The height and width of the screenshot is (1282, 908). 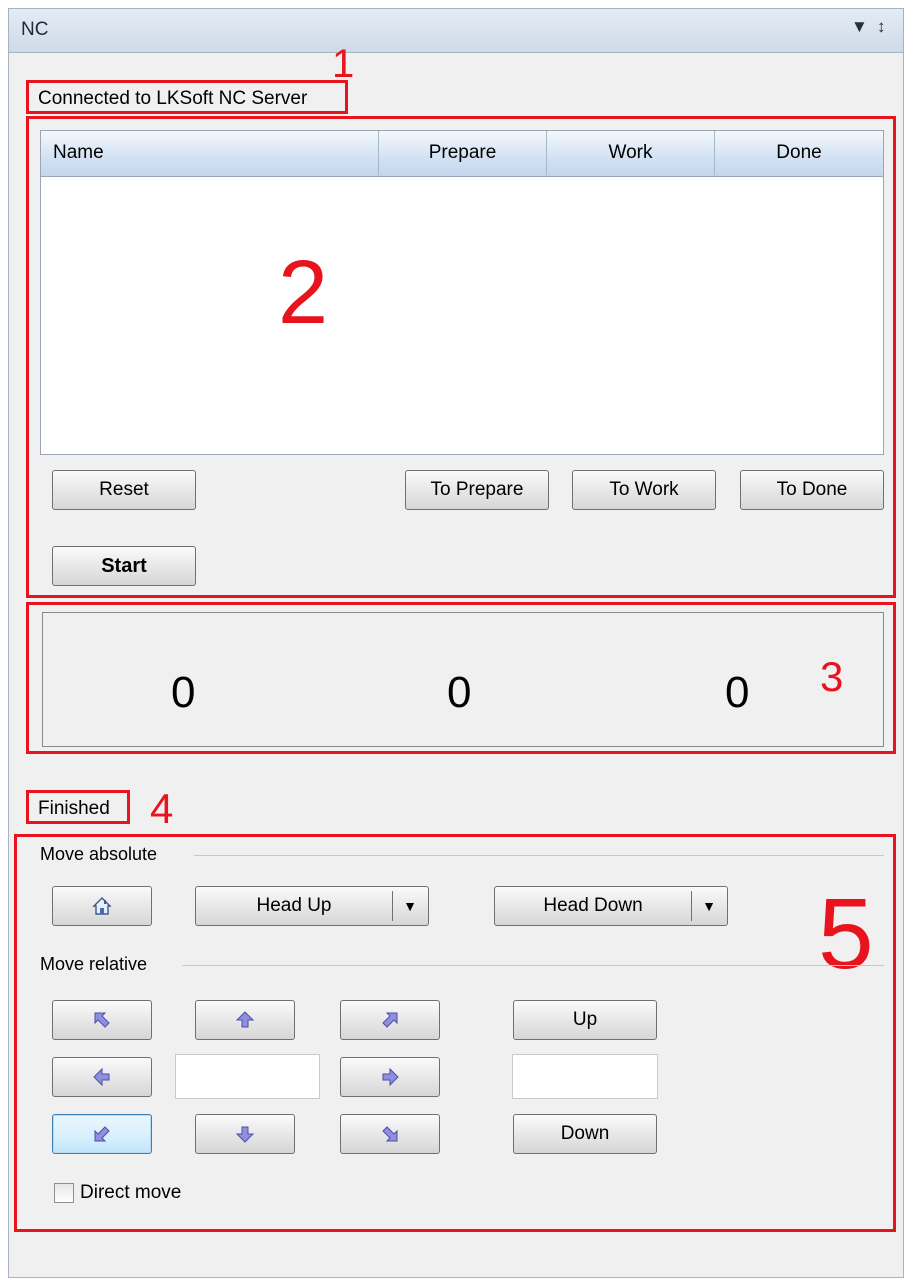 What do you see at coordinates (709, 906) in the screenshot?
I see `head-down-dropdown-icon: ▼` at bounding box center [709, 906].